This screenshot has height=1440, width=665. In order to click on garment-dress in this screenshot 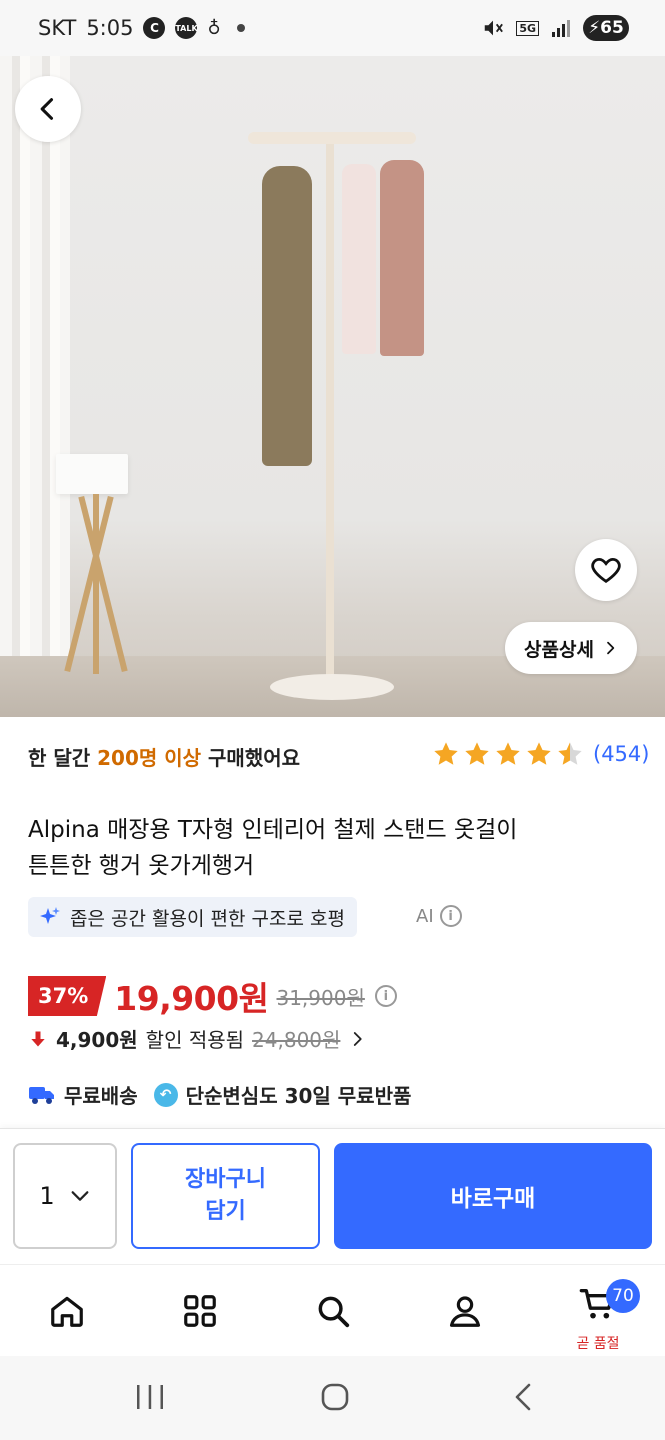, I will do `click(287, 316)`.